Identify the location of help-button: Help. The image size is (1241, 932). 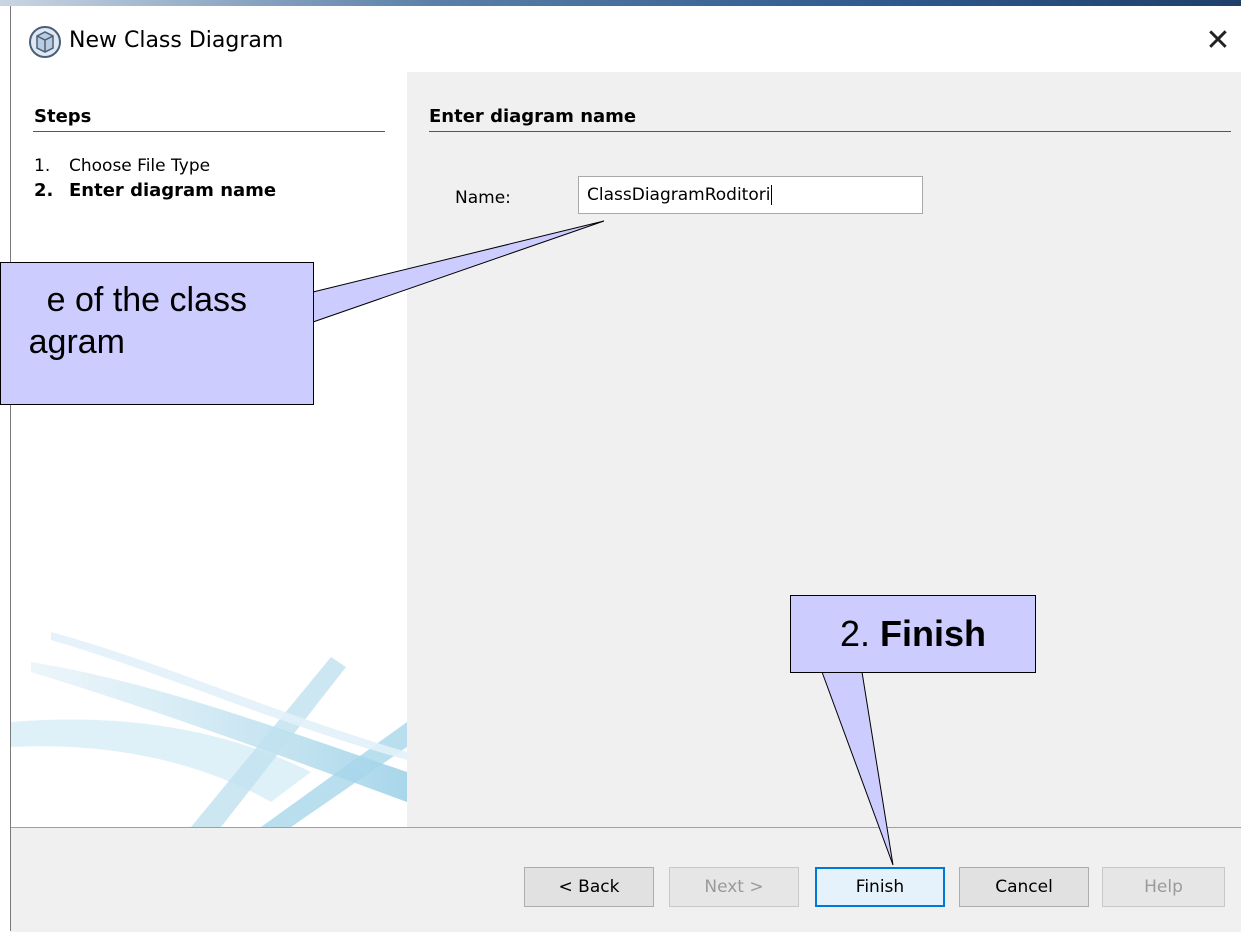
(1163, 887).